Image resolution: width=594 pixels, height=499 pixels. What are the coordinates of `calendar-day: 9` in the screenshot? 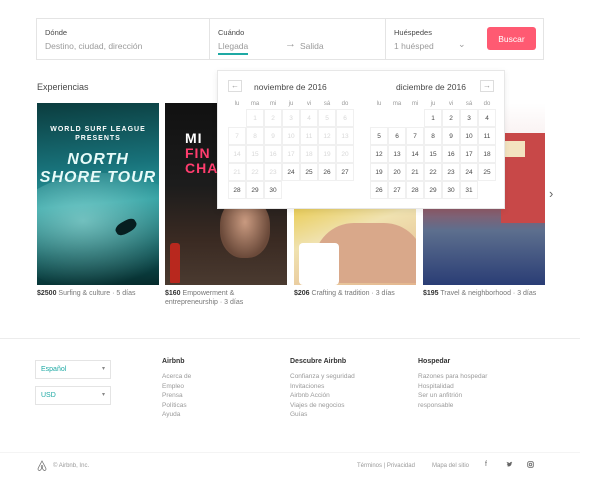 It's located at (451, 136).